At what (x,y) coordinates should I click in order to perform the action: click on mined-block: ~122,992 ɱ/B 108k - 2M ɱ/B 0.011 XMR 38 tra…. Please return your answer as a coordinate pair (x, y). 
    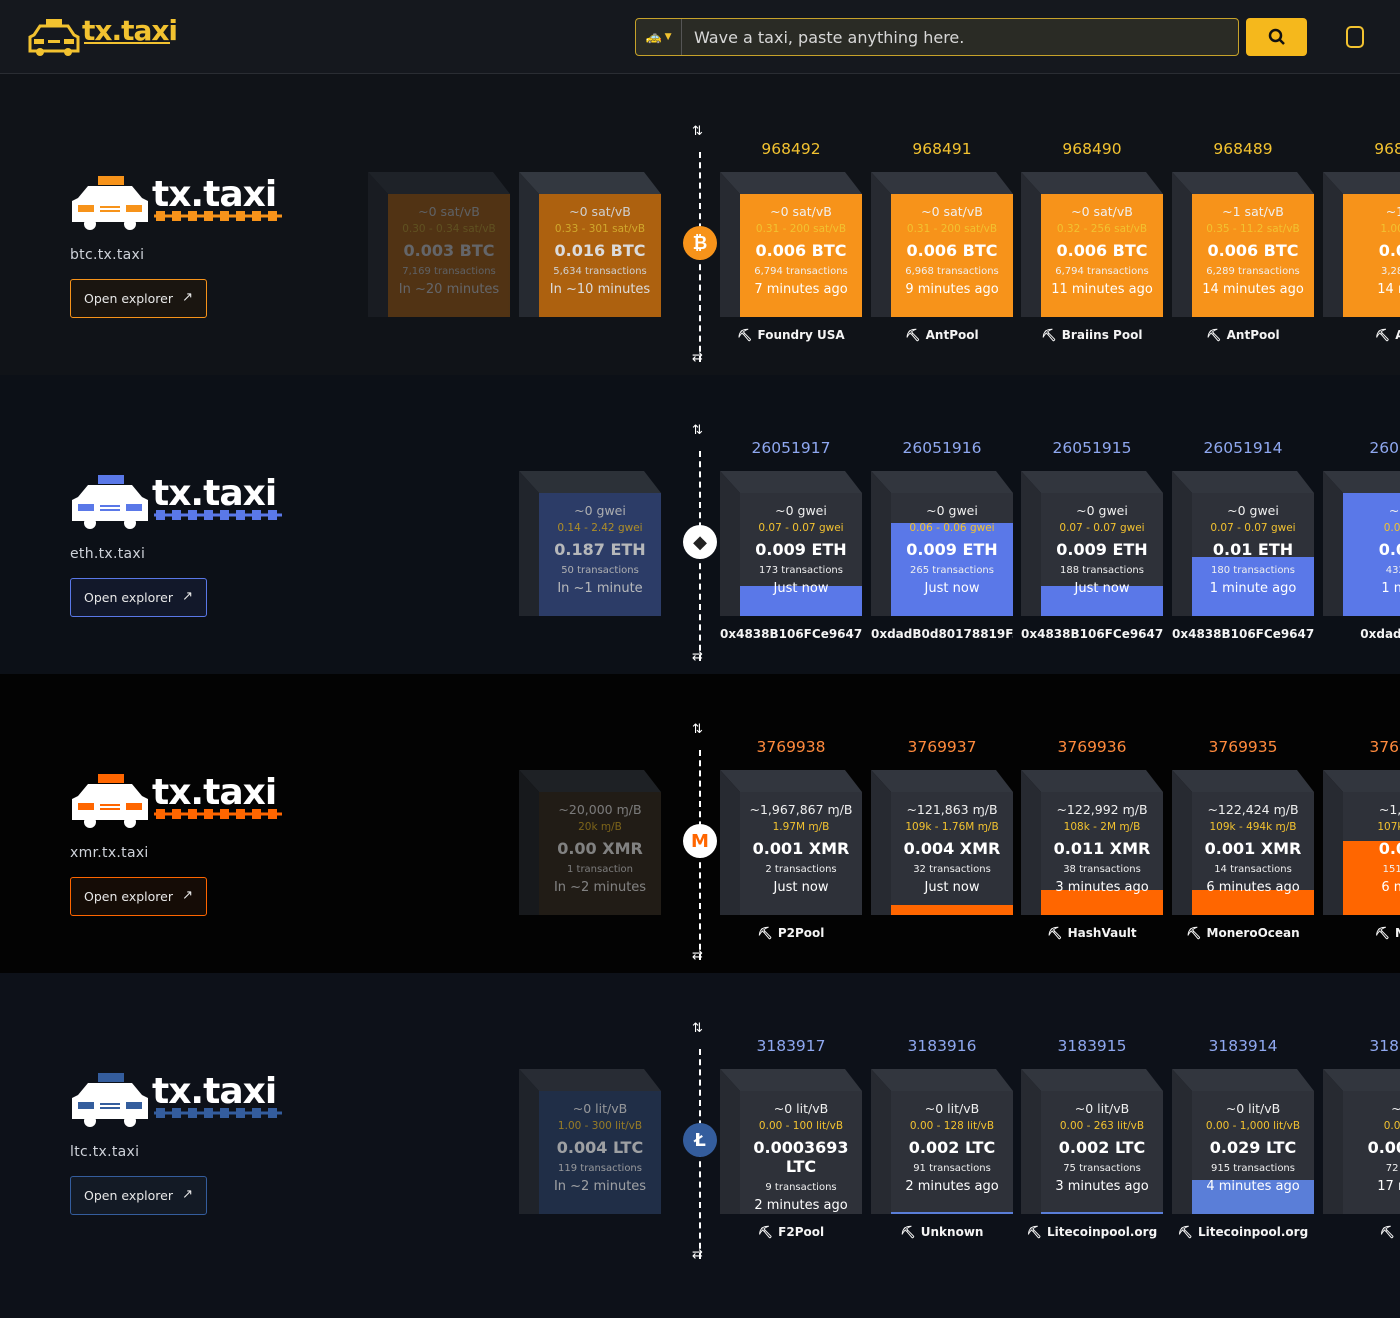
    Looking at the image, I should click on (1092, 842).